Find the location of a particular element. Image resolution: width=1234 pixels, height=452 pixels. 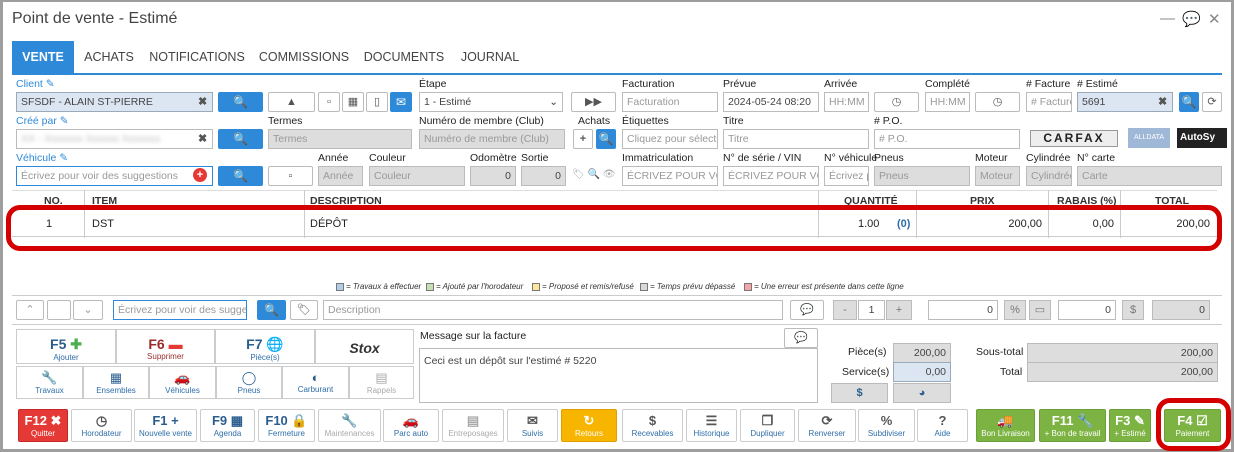

client-search-button: 🔍 is located at coordinates (240, 102).